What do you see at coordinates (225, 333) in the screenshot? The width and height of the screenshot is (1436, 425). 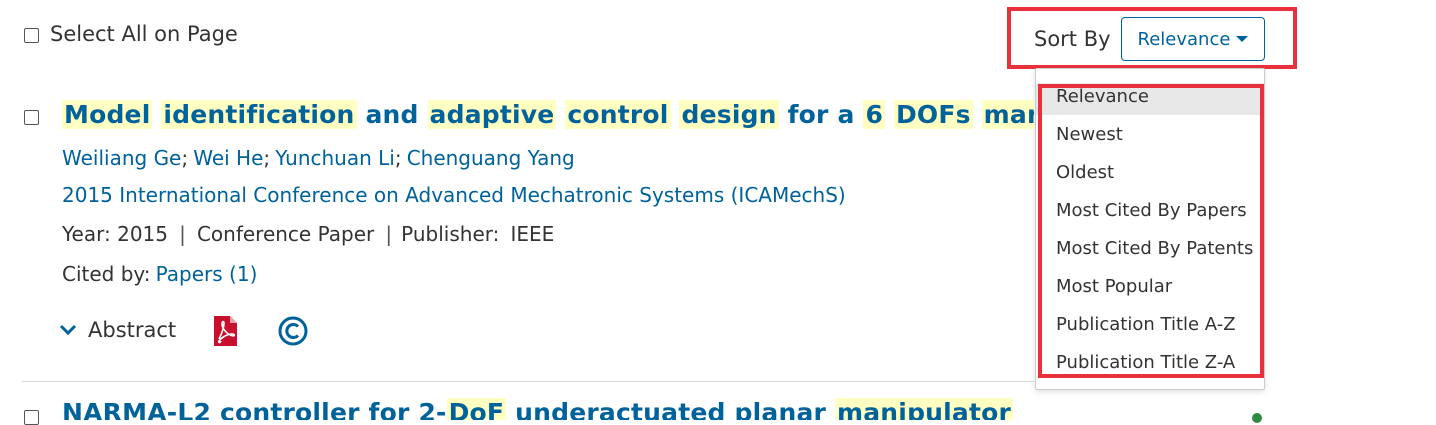 I see `pdf-icon` at bounding box center [225, 333].